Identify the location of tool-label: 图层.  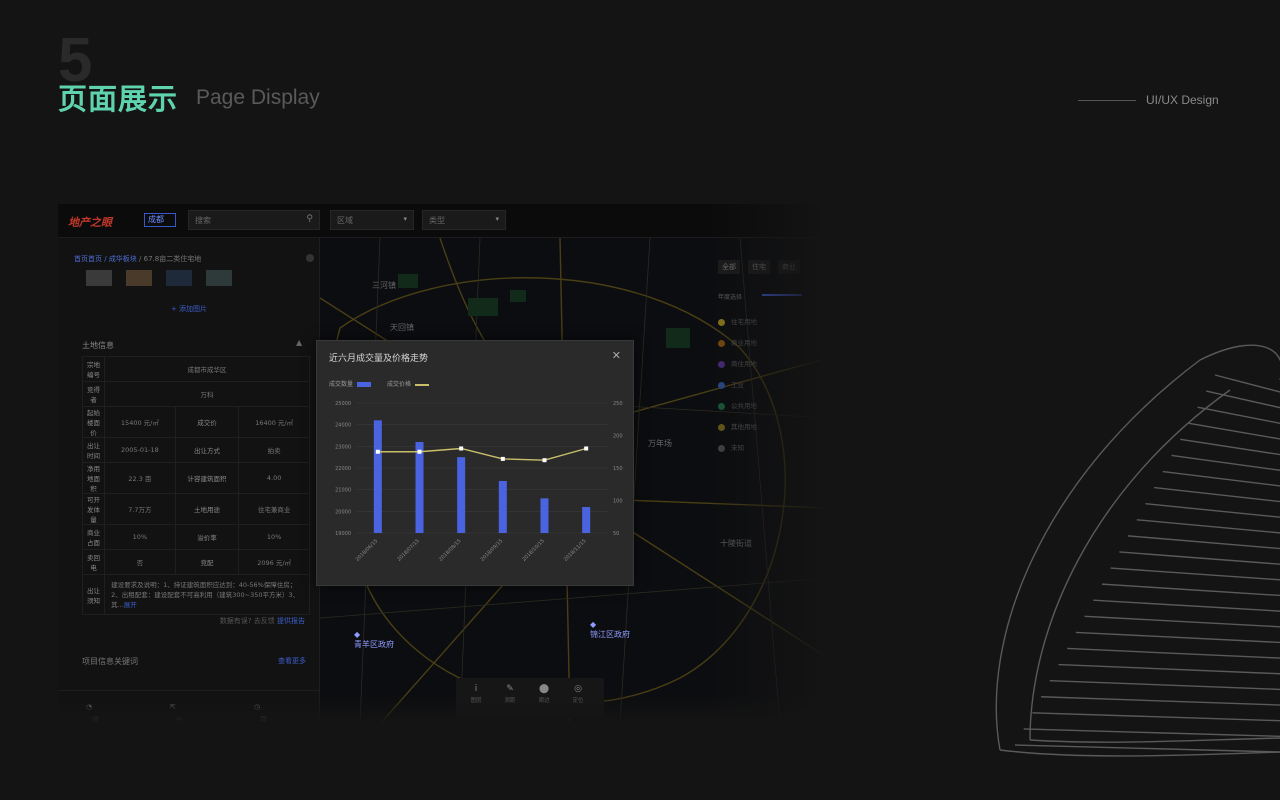
(476, 701).